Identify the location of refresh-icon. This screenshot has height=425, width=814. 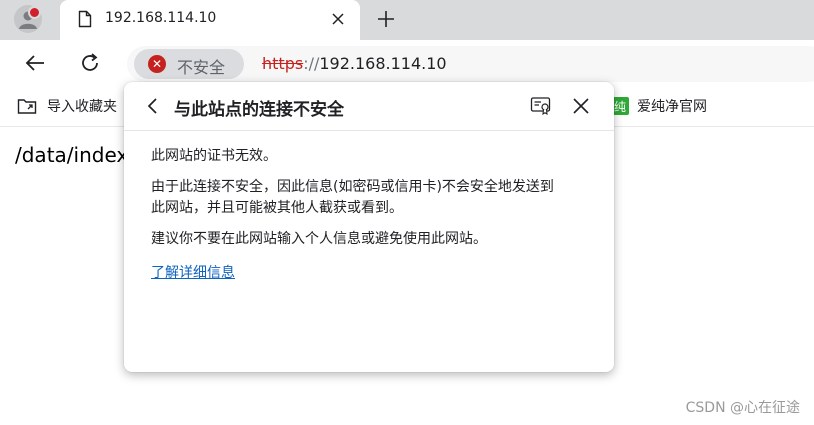
(90, 63).